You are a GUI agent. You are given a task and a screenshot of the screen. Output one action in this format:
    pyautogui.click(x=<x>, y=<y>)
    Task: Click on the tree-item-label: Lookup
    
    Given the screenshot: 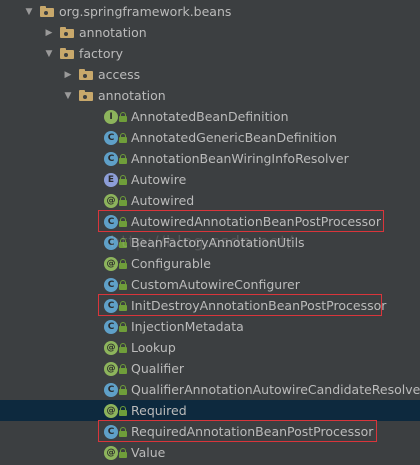 What is the action you would take?
    pyautogui.click(x=153, y=347)
    